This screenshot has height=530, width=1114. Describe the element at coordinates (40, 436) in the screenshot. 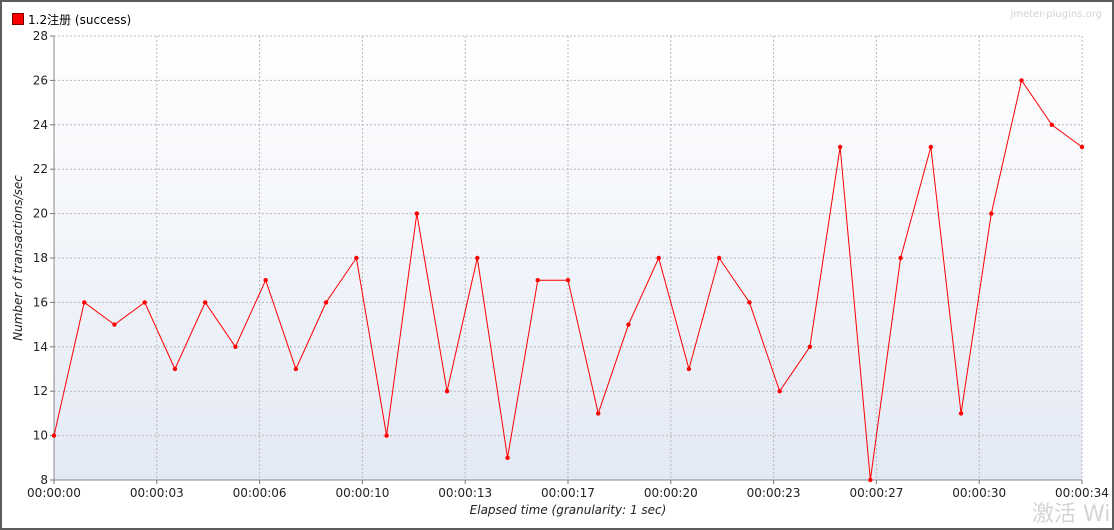

I see `y-tick-label: 10` at that location.